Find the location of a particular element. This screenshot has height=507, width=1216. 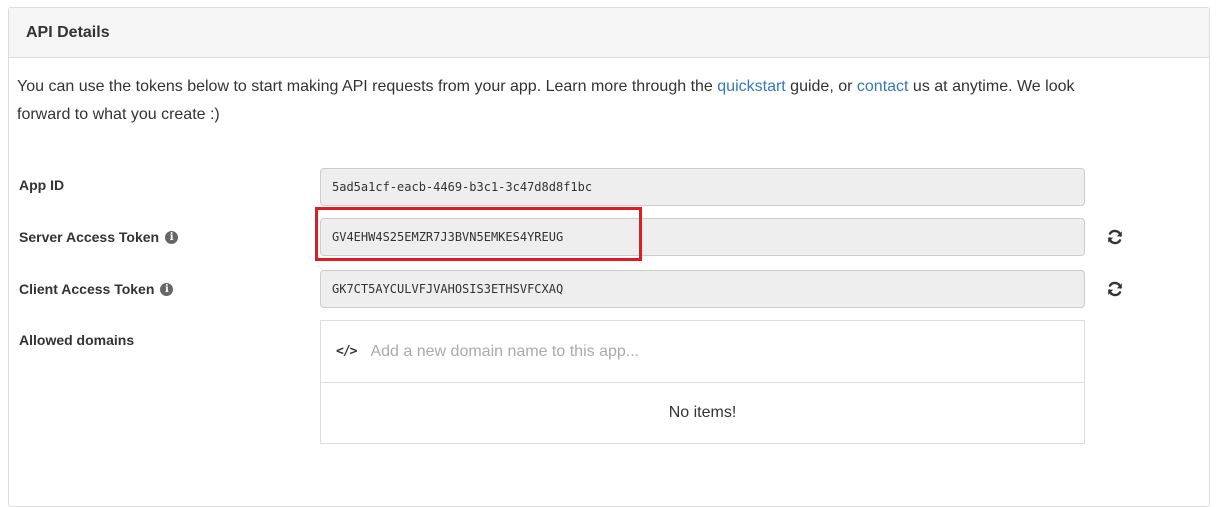

contact-link: contact is located at coordinates (883, 86).